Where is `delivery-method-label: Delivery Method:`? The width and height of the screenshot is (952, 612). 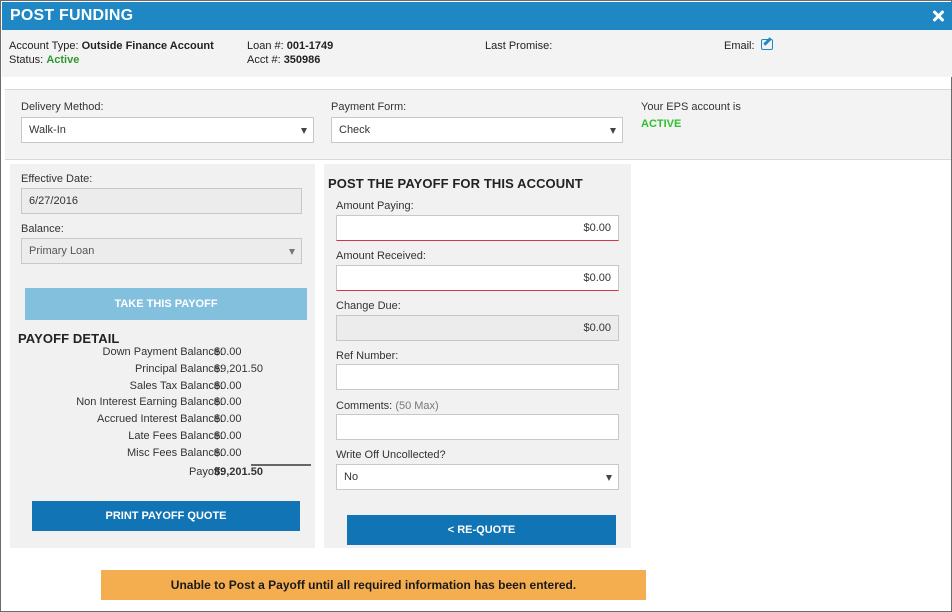 delivery-method-label: Delivery Method: is located at coordinates (62, 107).